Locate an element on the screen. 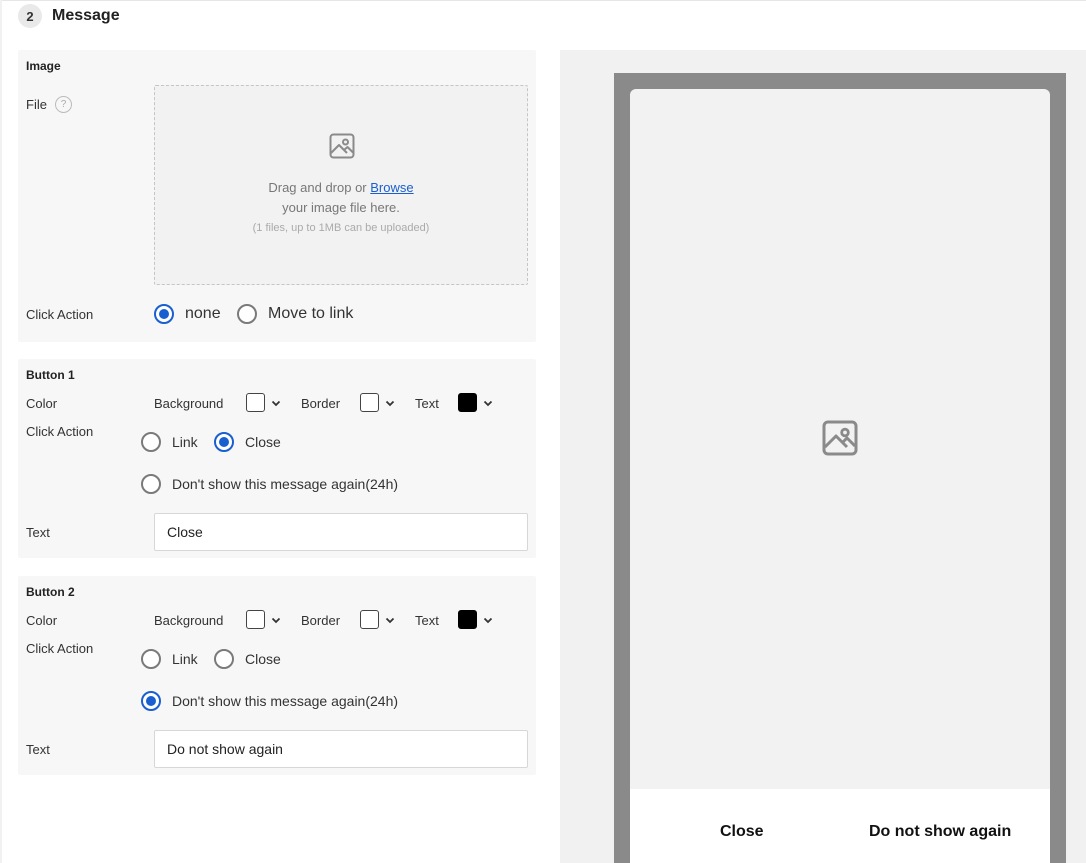 This screenshot has height=863, width=1086. step-number-badge: 2 is located at coordinates (30, 16).